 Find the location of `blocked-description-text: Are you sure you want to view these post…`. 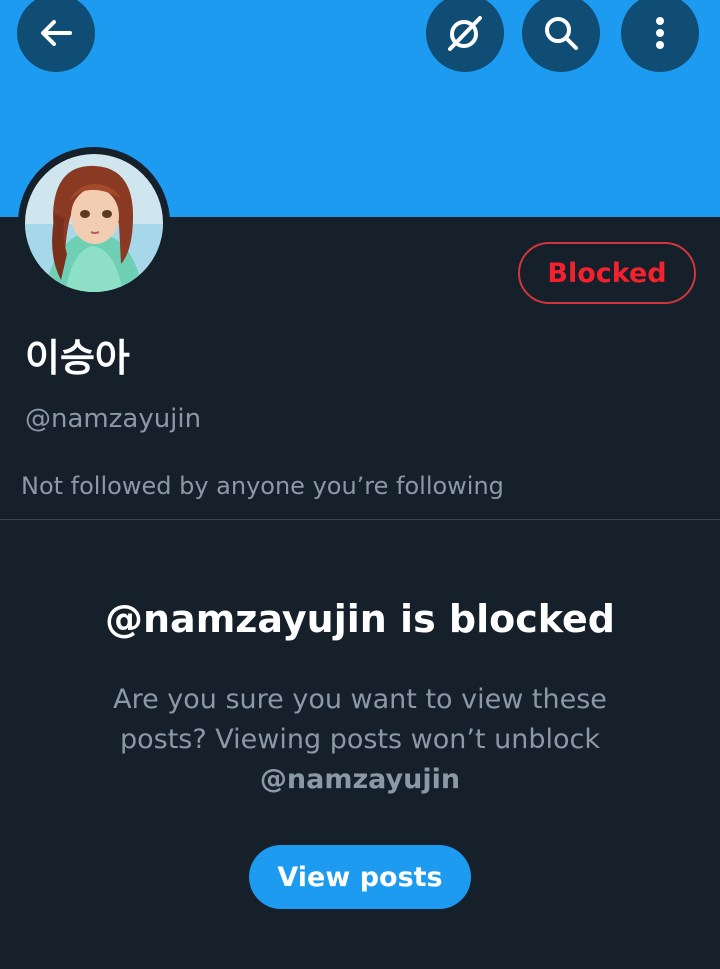

blocked-description-text: Are you sure you want to view these post… is located at coordinates (360, 719).